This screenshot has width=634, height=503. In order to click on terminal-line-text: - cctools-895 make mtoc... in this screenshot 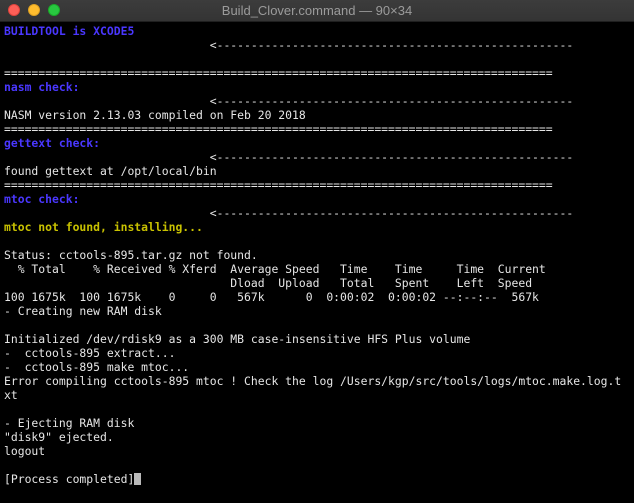, I will do `click(97, 367)`.